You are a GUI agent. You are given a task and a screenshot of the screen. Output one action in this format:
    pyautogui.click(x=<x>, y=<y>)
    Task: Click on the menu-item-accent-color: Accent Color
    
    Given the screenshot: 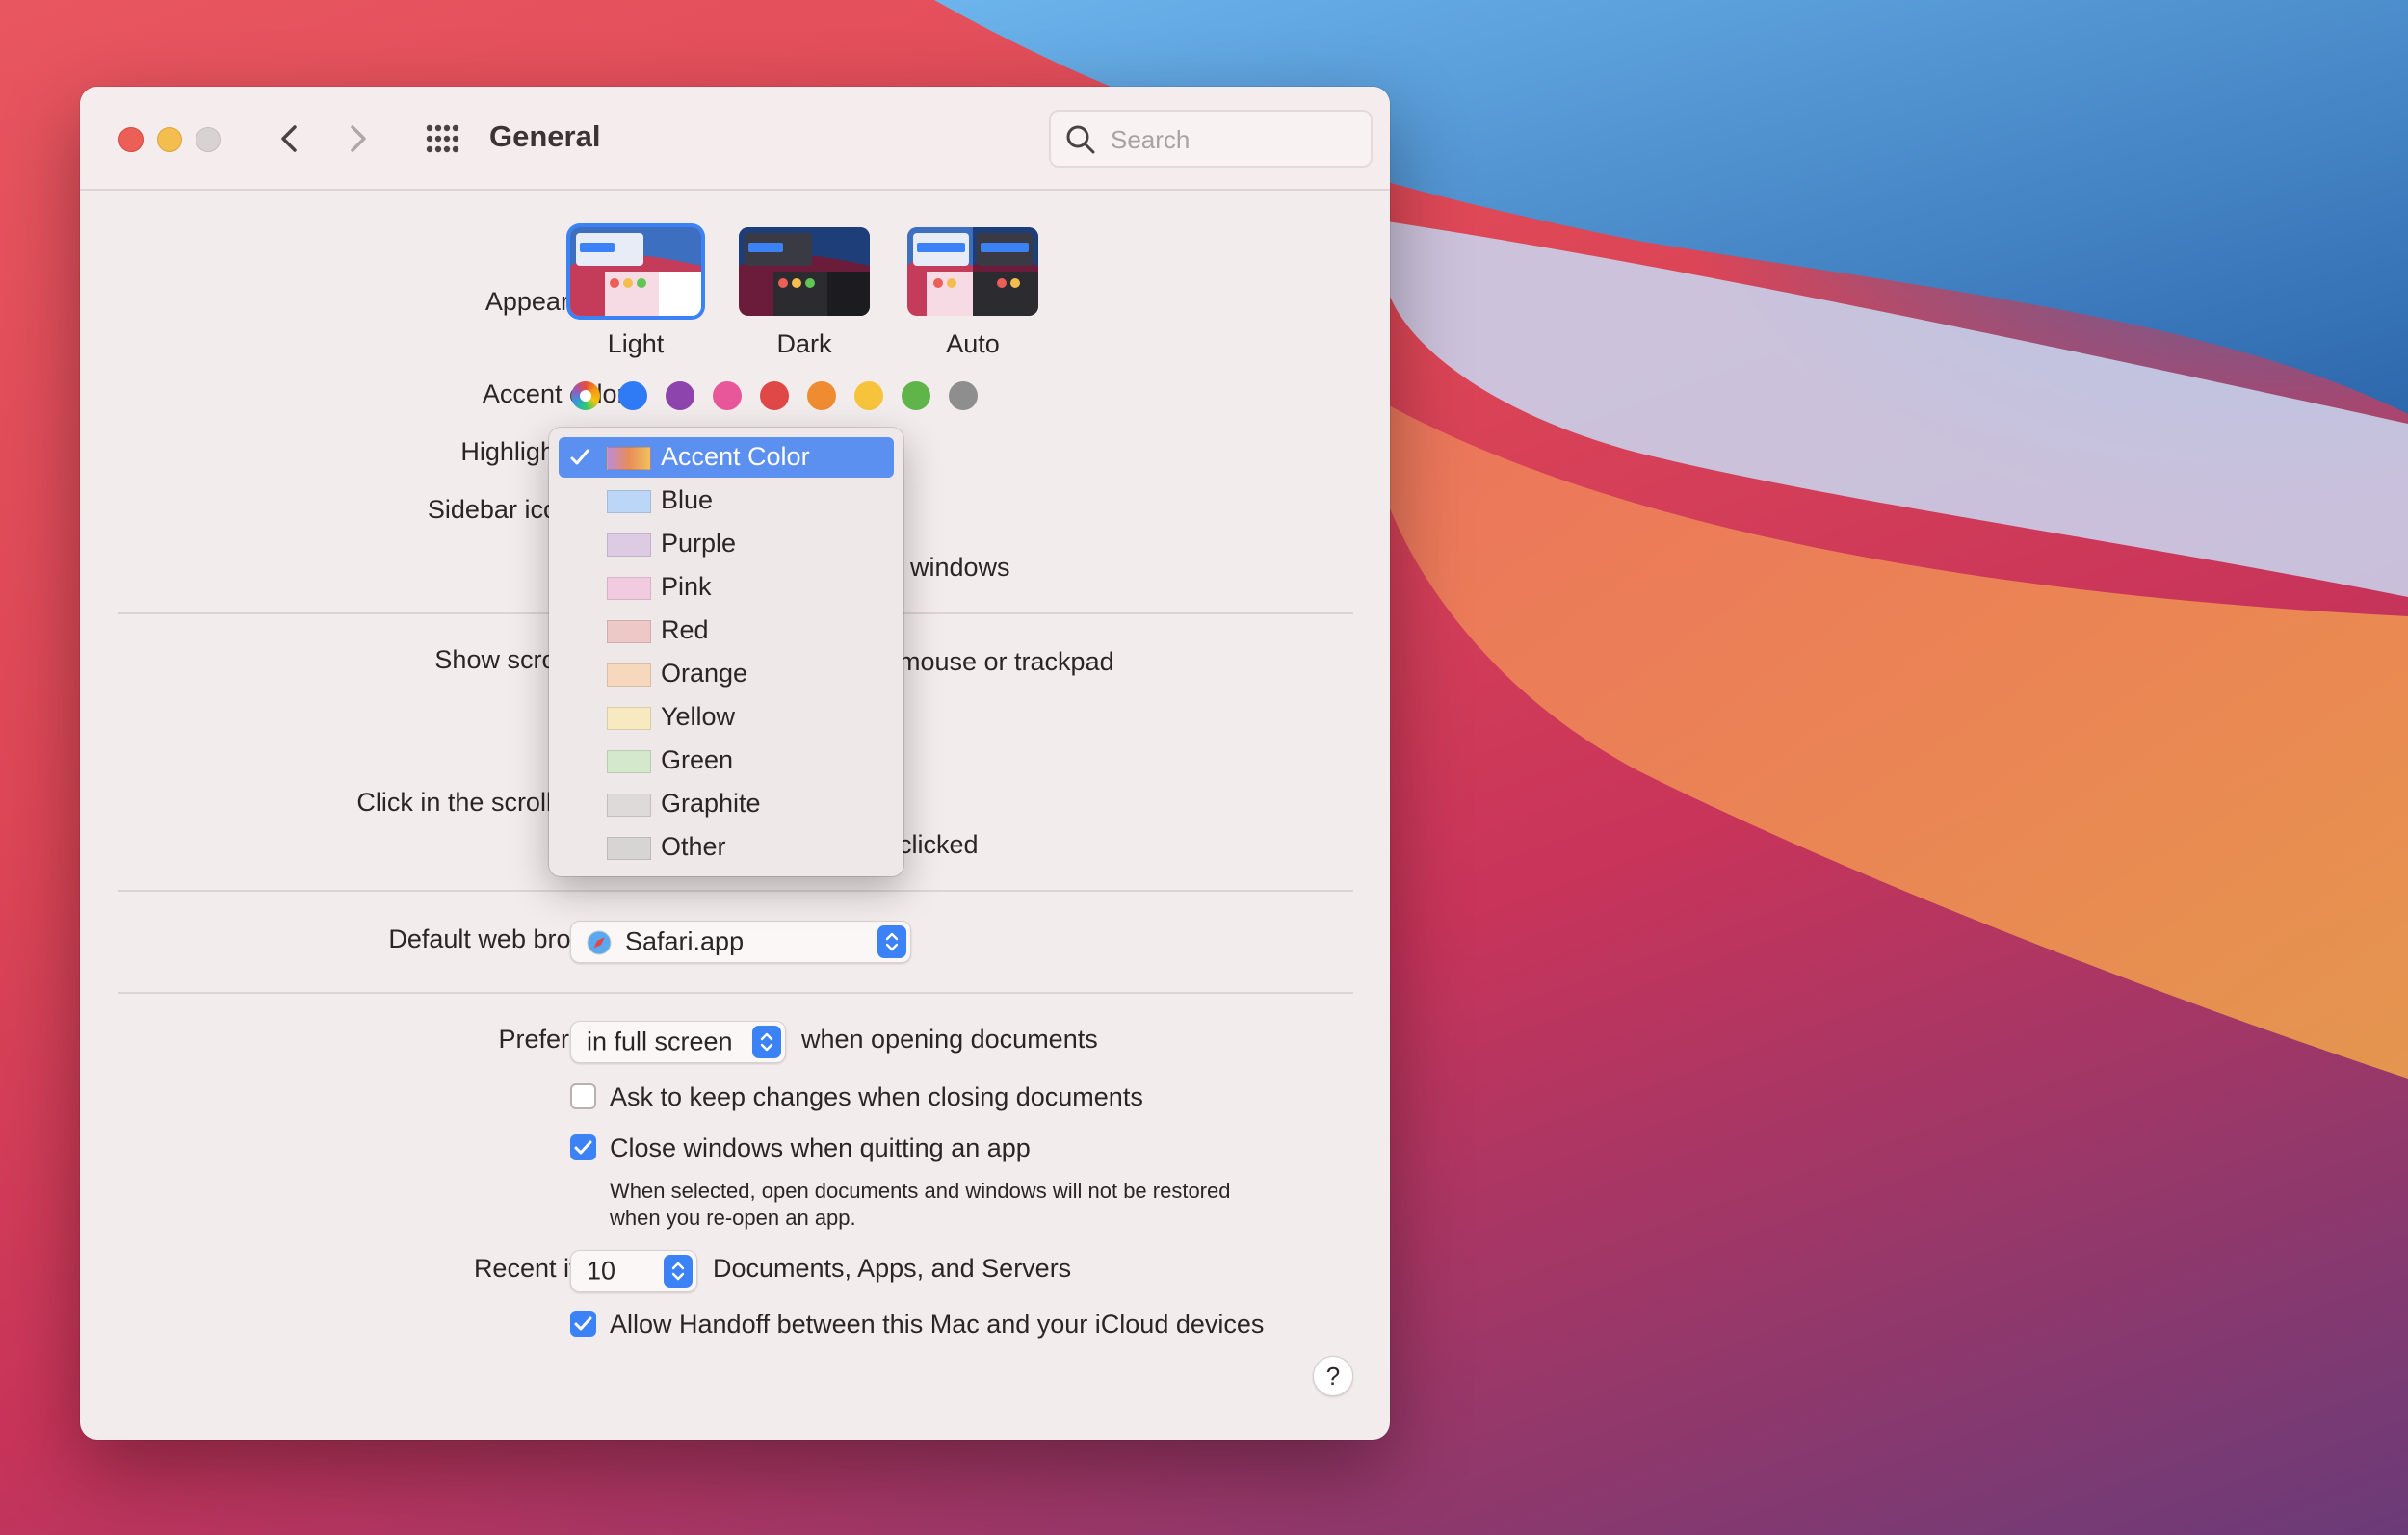 What is the action you would take?
    pyautogui.click(x=726, y=457)
    